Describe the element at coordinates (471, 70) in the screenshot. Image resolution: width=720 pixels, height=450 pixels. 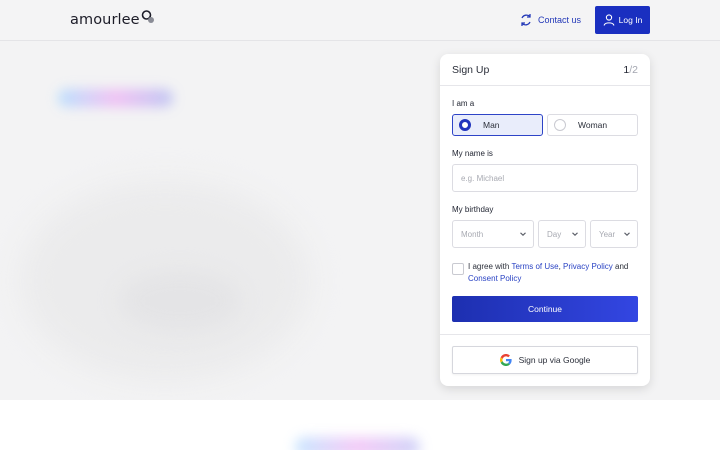
I see `signup-title: Sign Up` at that location.